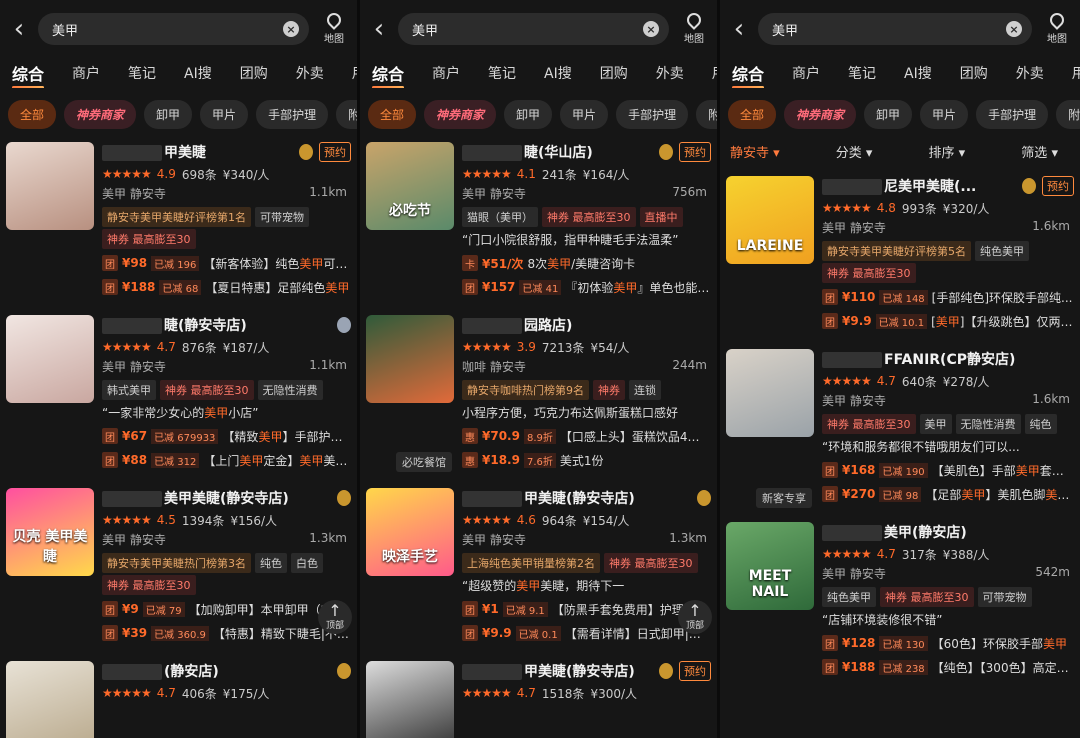  Describe the element at coordinates (948, 532) in the screenshot. I see `shop-name: 美甲(静安店)` at that location.